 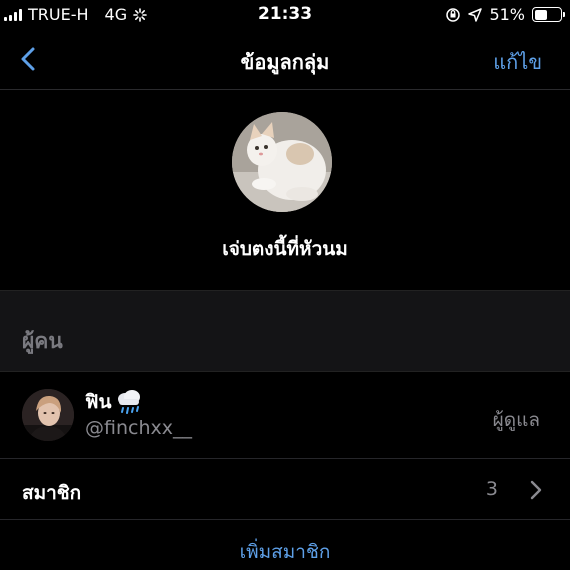 What do you see at coordinates (517, 62) in the screenshot?
I see `edit-button: แก้ไข` at bounding box center [517, 62].